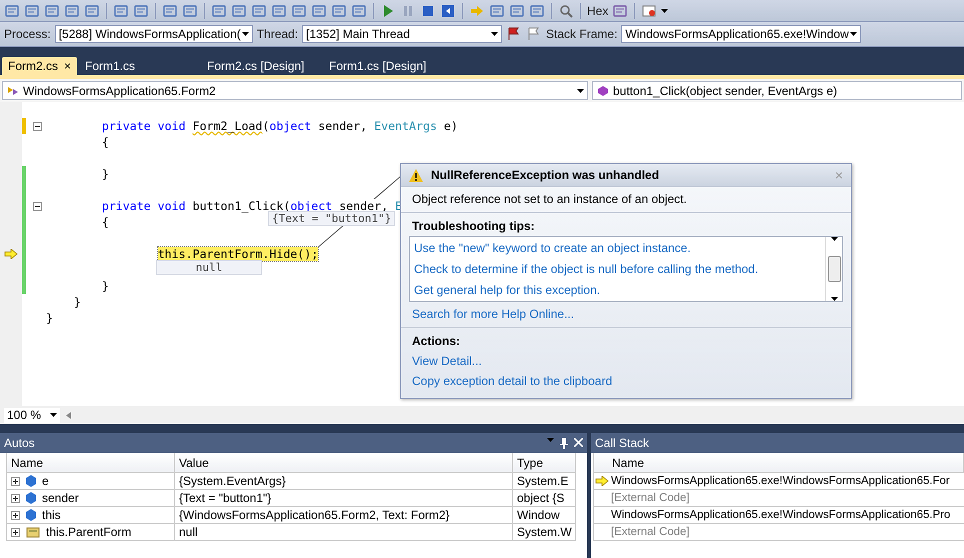  Describe the element at coordinates (603, 90) in the screenshot. I see `method-icon` at that location.